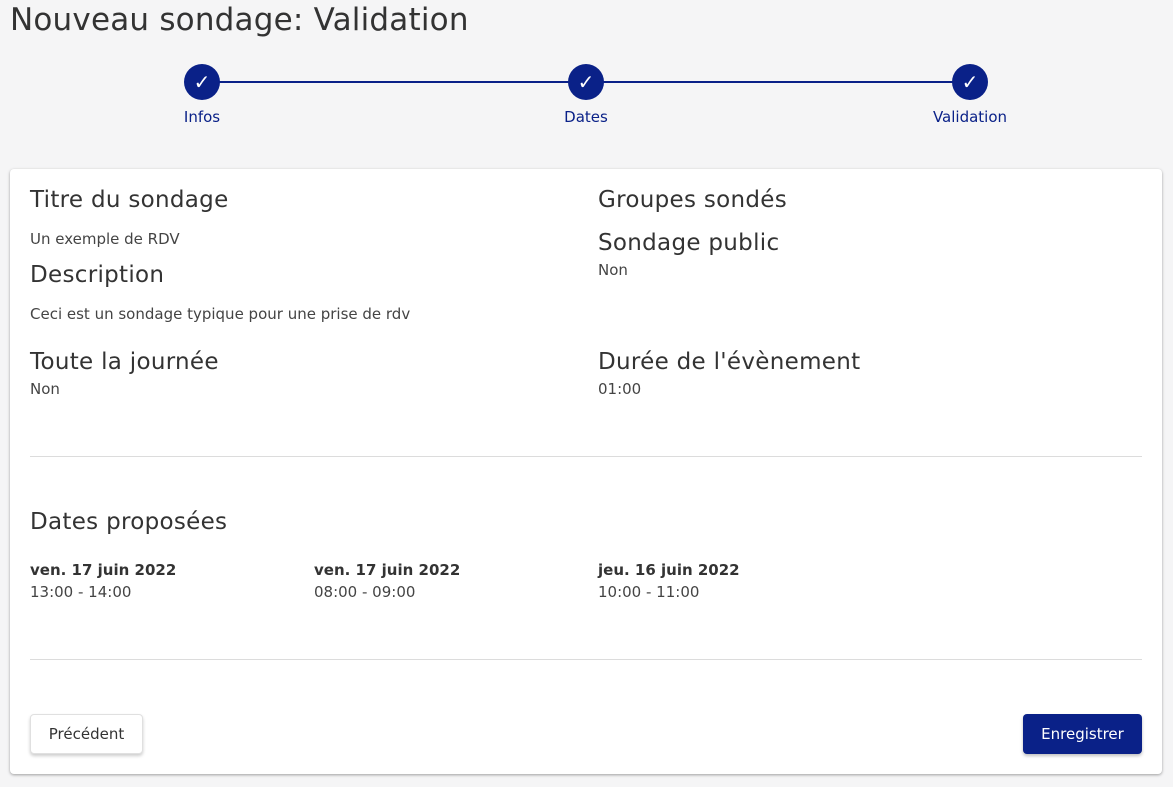 This screenshot has width=1173, height=787. I want to click on step-validation: ✓ Validation, so click(970, 95).